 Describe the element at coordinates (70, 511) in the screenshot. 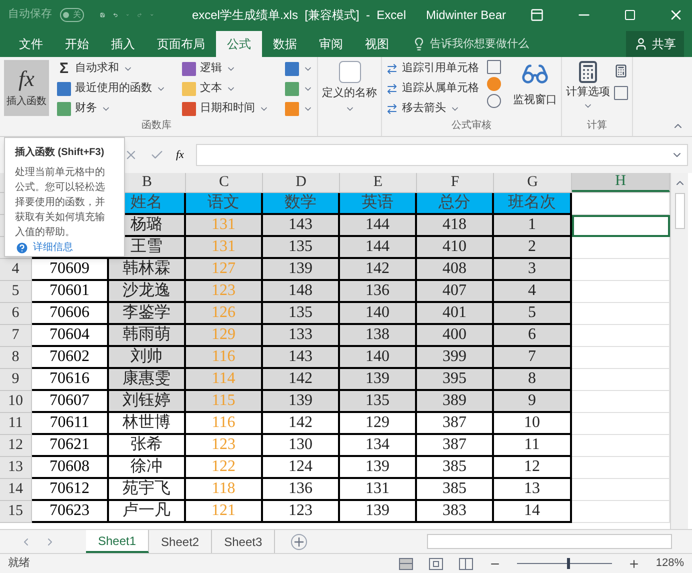

I see `table-cell-text: 70623` at that location.